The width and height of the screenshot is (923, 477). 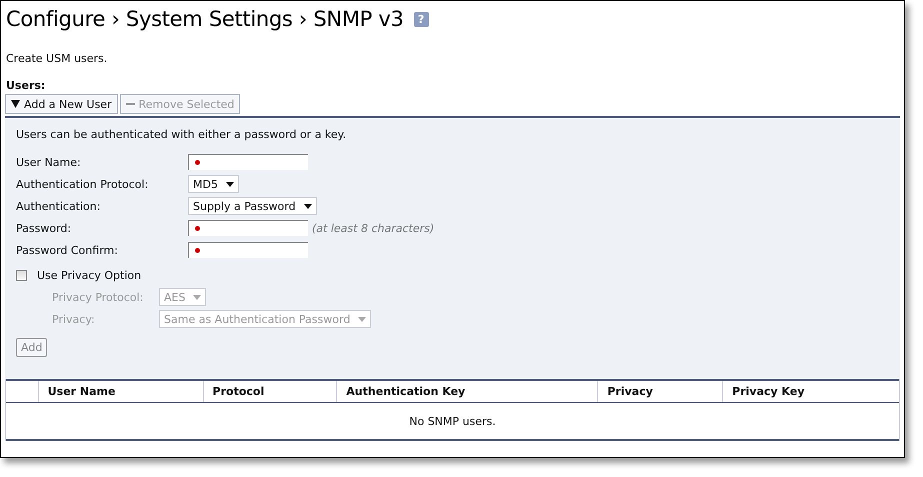 I want to click on form-intro: Users can be authenticated with either a password or a key., so click(x=182, y=134).